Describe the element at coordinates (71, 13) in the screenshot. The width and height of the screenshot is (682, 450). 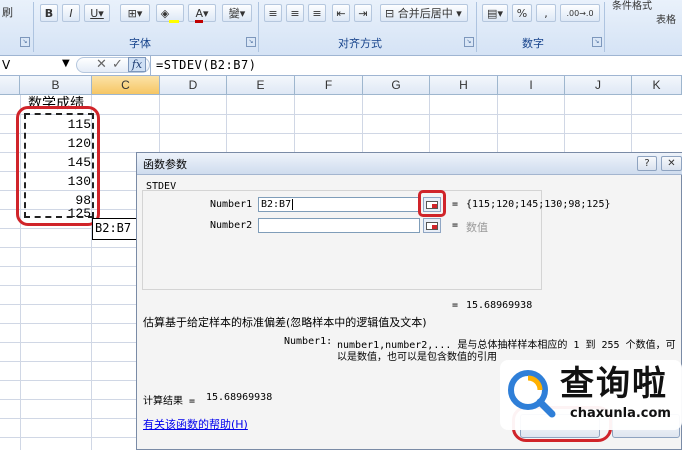
I see `italic-button: I` at that location.